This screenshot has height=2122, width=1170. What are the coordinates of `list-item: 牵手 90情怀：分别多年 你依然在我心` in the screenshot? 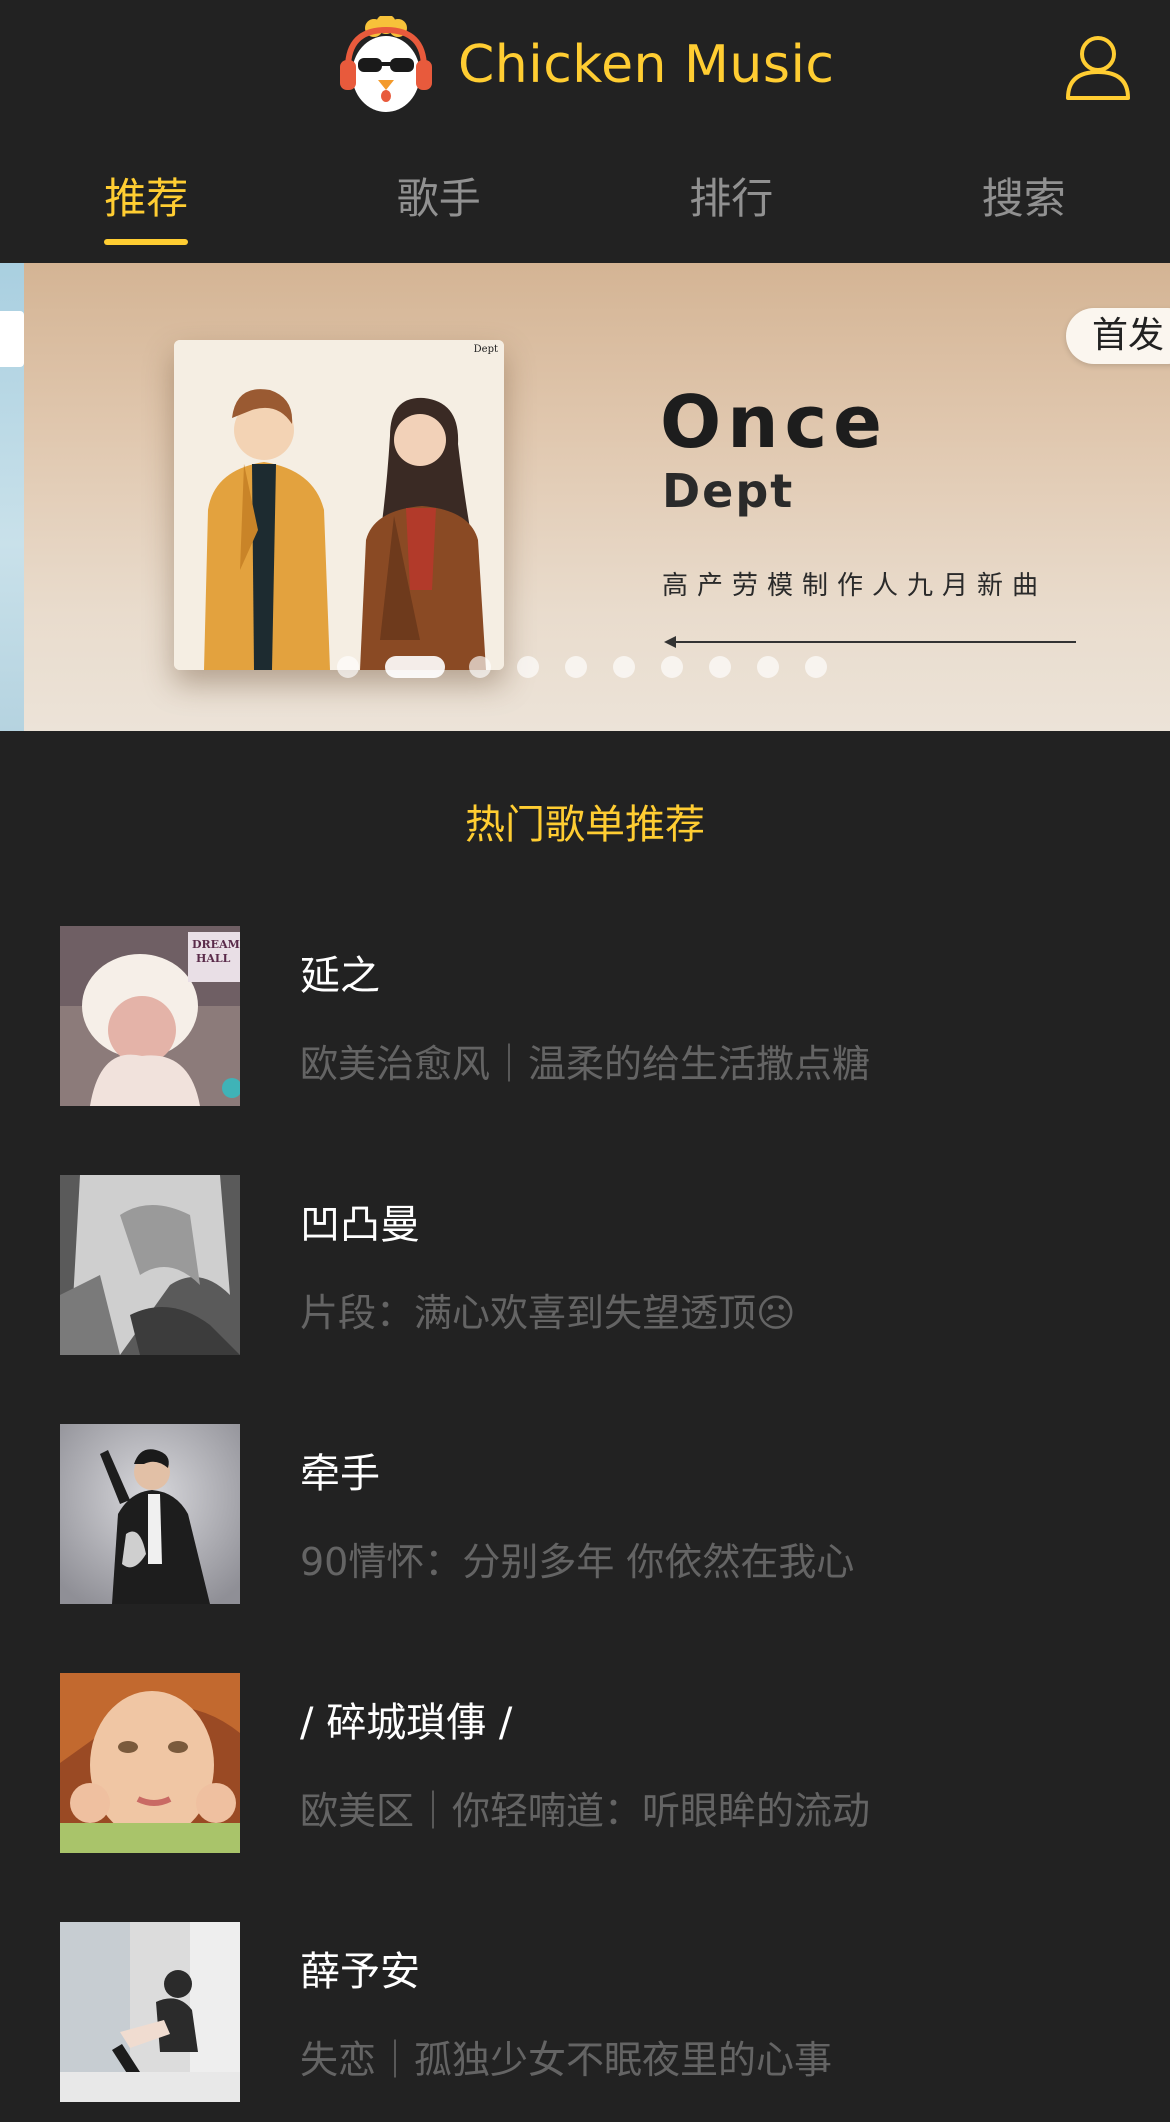 It's located at (585, 1514).